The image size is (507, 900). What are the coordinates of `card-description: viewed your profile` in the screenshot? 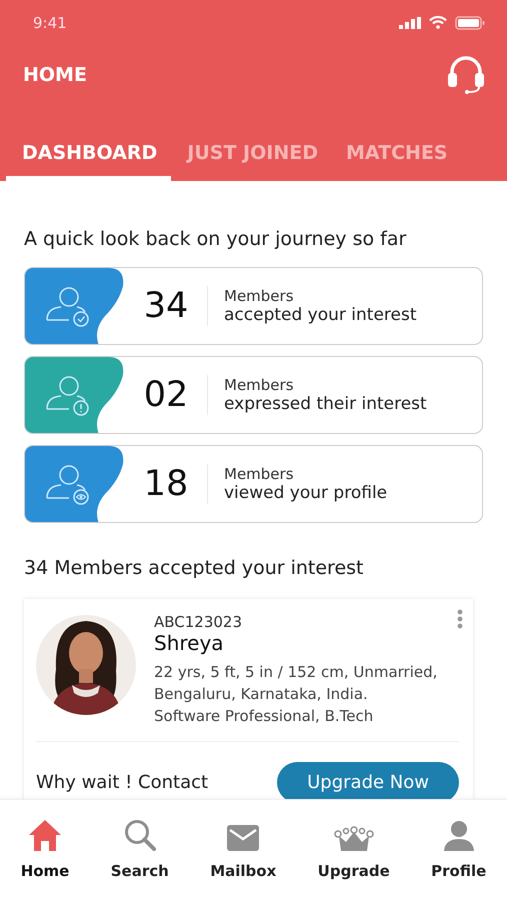 It's located at (306, 493).